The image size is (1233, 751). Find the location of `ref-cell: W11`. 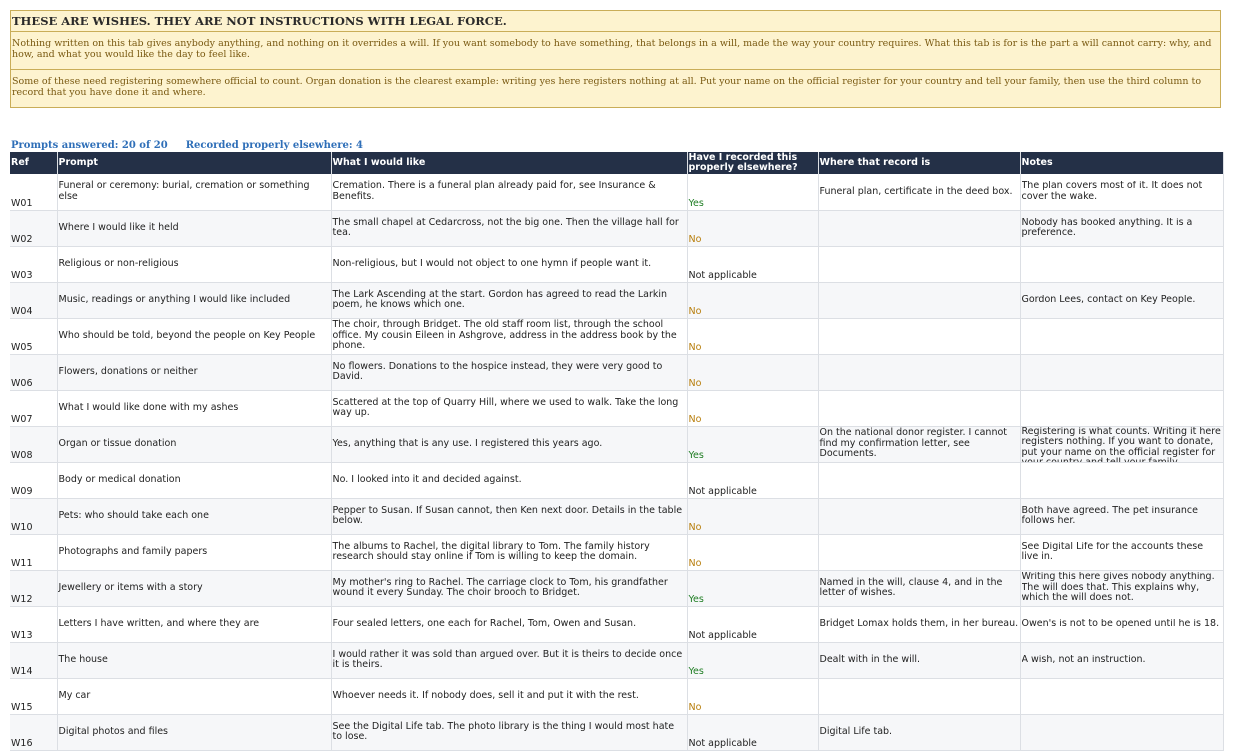

ref-cell: W11 is located at coordinates (34, 552).